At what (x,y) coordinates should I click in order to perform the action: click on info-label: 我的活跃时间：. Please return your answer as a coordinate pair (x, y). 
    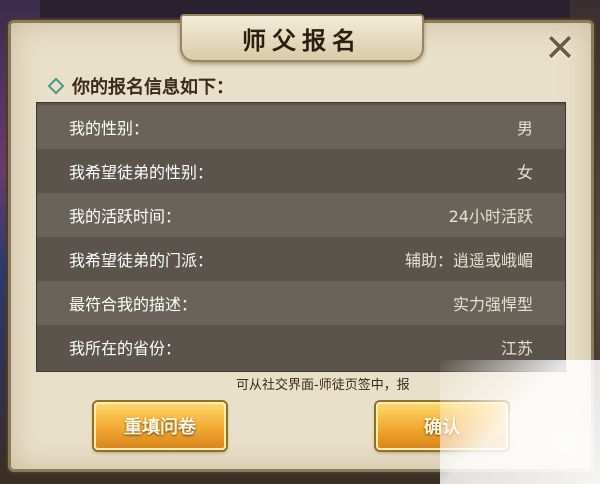
    Looking at the image, I should click on (125, 216).